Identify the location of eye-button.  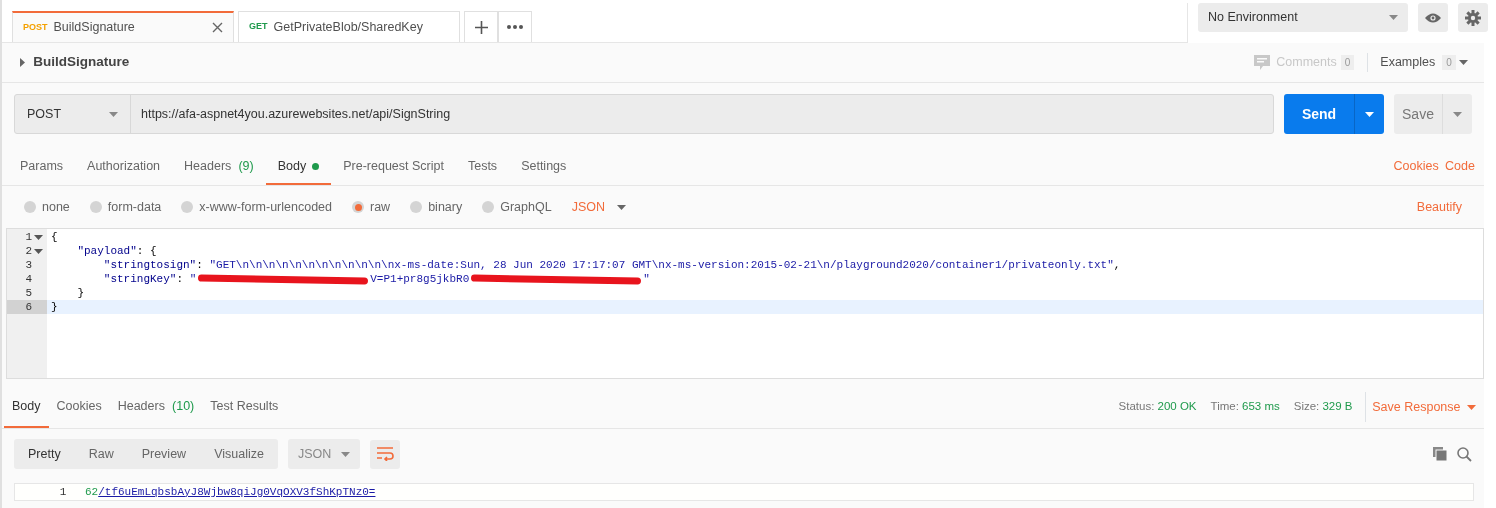
(1433, 17).